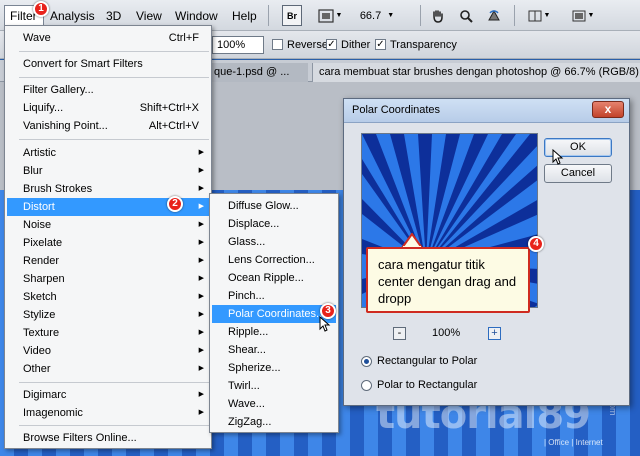  I want to click on menu-item-vanishing-point: Vanishing Point... Alt+Ctrl+V, so click(108, 126).